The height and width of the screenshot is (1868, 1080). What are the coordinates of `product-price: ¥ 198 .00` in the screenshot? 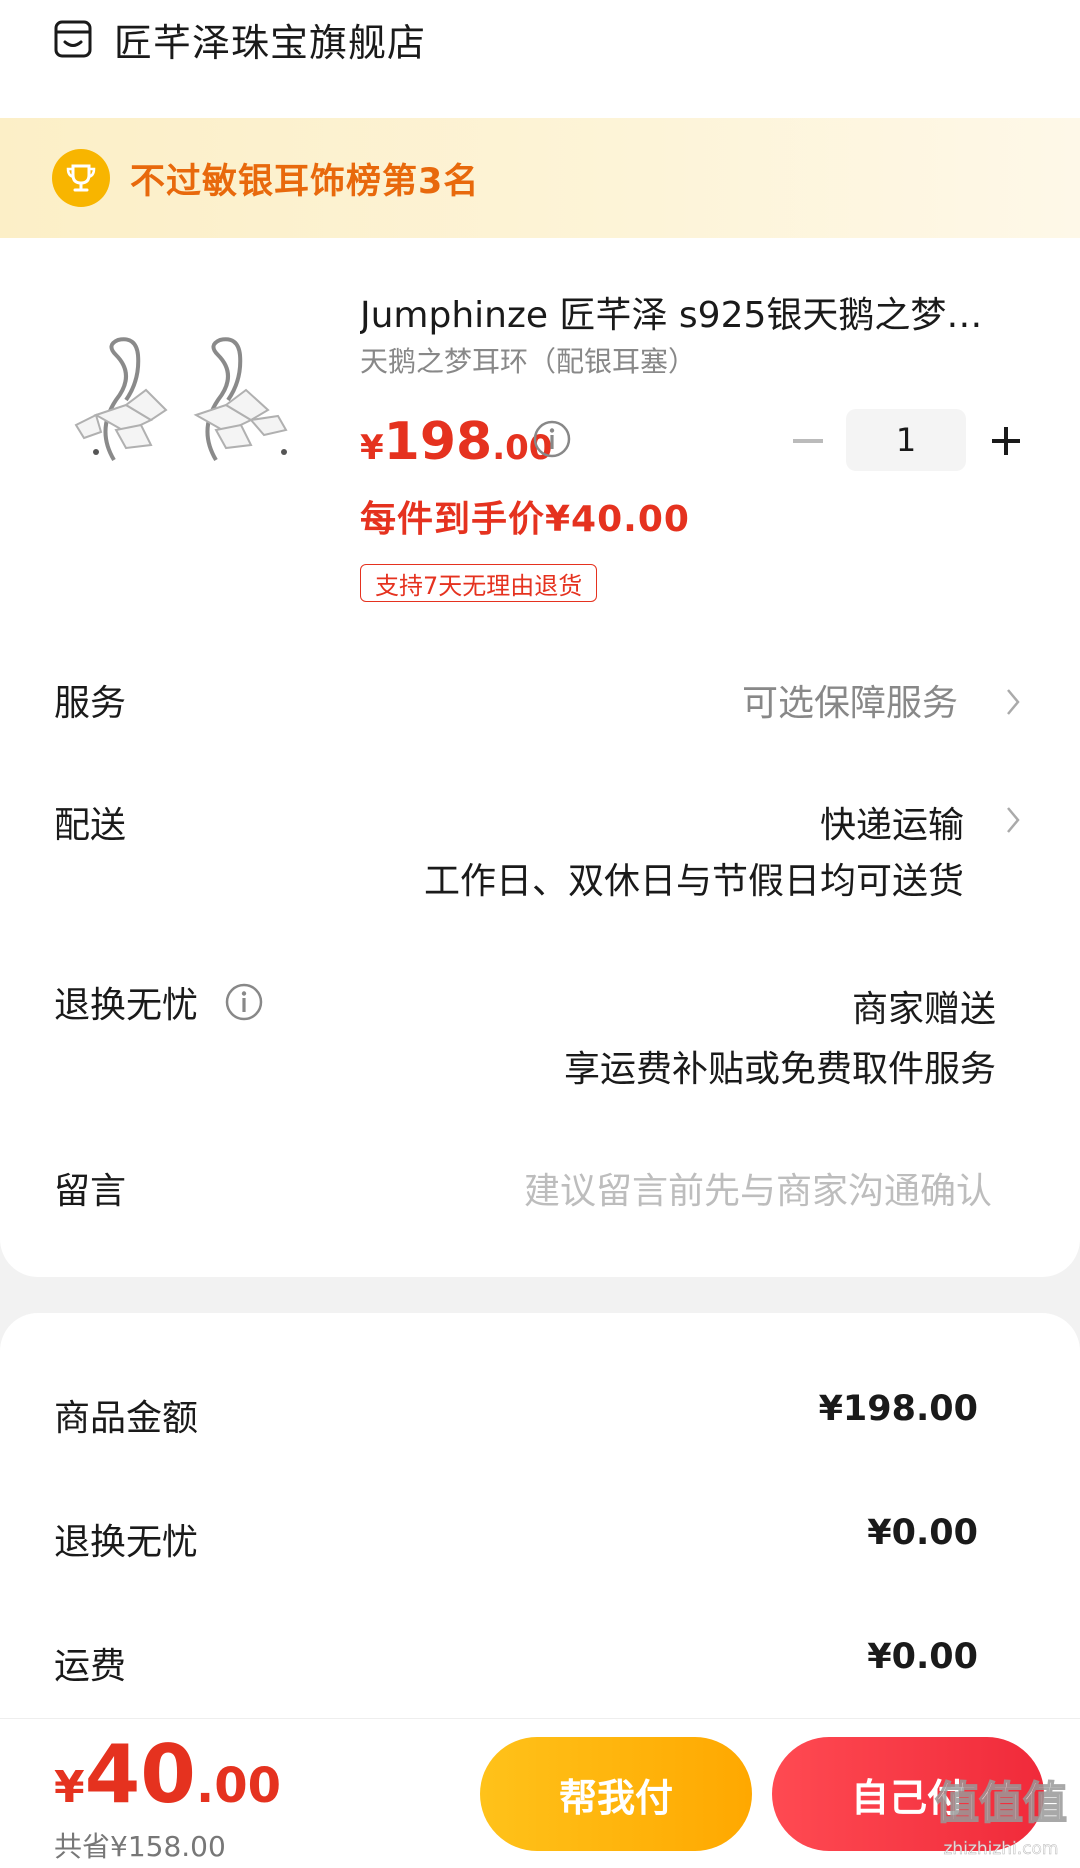 It's located at (456, 442).